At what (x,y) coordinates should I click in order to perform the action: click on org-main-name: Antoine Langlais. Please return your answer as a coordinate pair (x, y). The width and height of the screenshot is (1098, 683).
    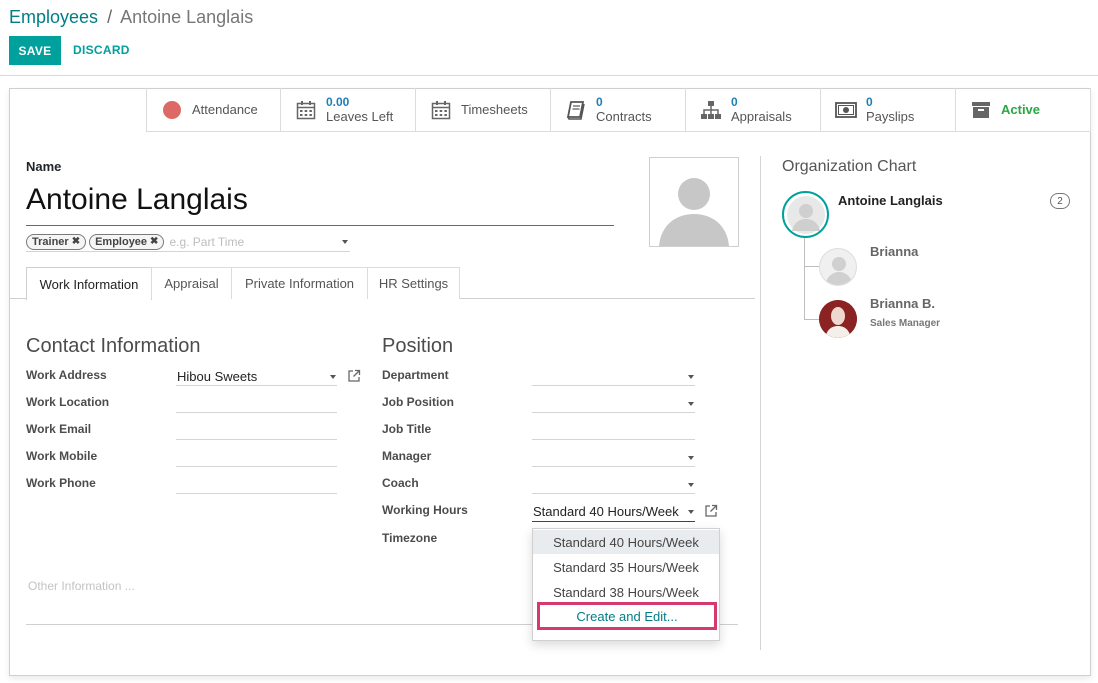
    Looking at the image, I should click on (890, 200).